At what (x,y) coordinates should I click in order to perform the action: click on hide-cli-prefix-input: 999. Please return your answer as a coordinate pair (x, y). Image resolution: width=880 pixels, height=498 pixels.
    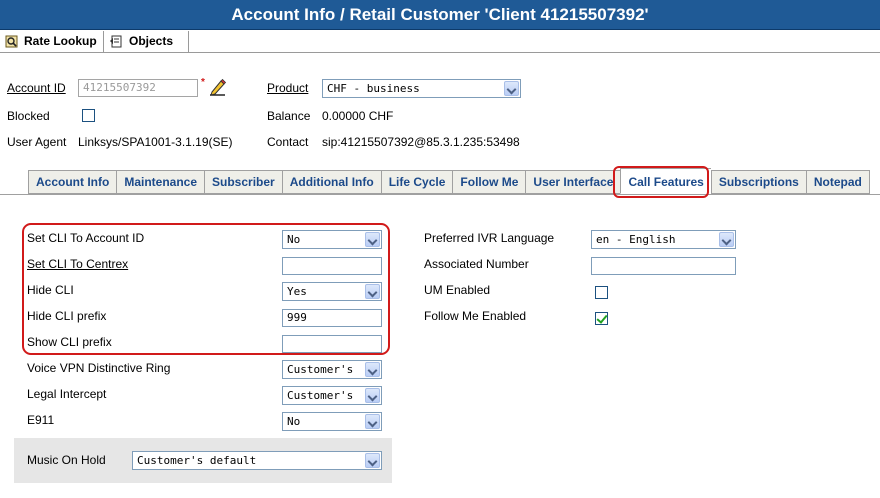
    Looking at the image, I should click on (332, 318).